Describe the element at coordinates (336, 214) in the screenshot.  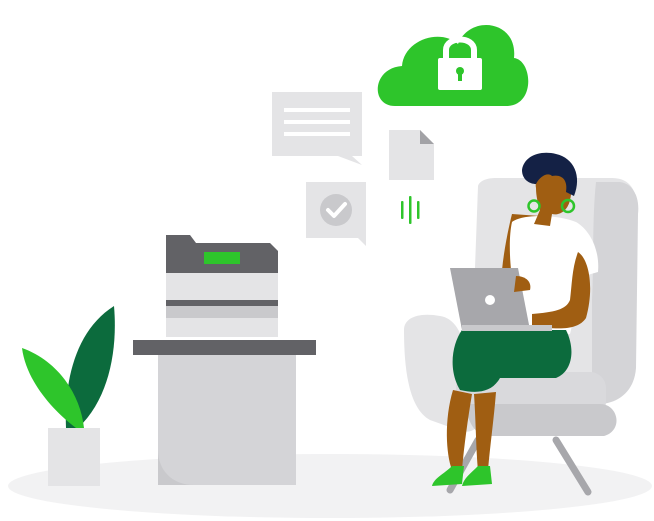
I see `checkmark-bubble-icon` at that location.